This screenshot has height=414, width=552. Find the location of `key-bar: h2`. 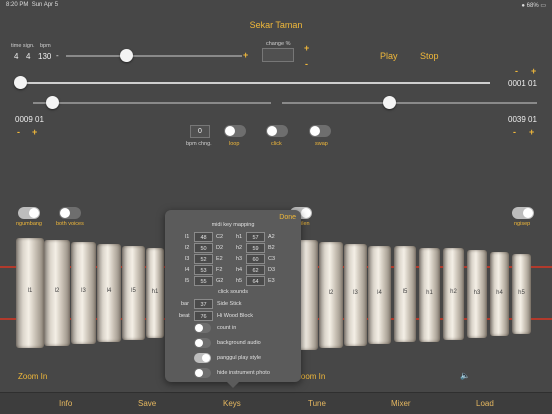

key-bar: h2 is located at coordinates (453, 294).